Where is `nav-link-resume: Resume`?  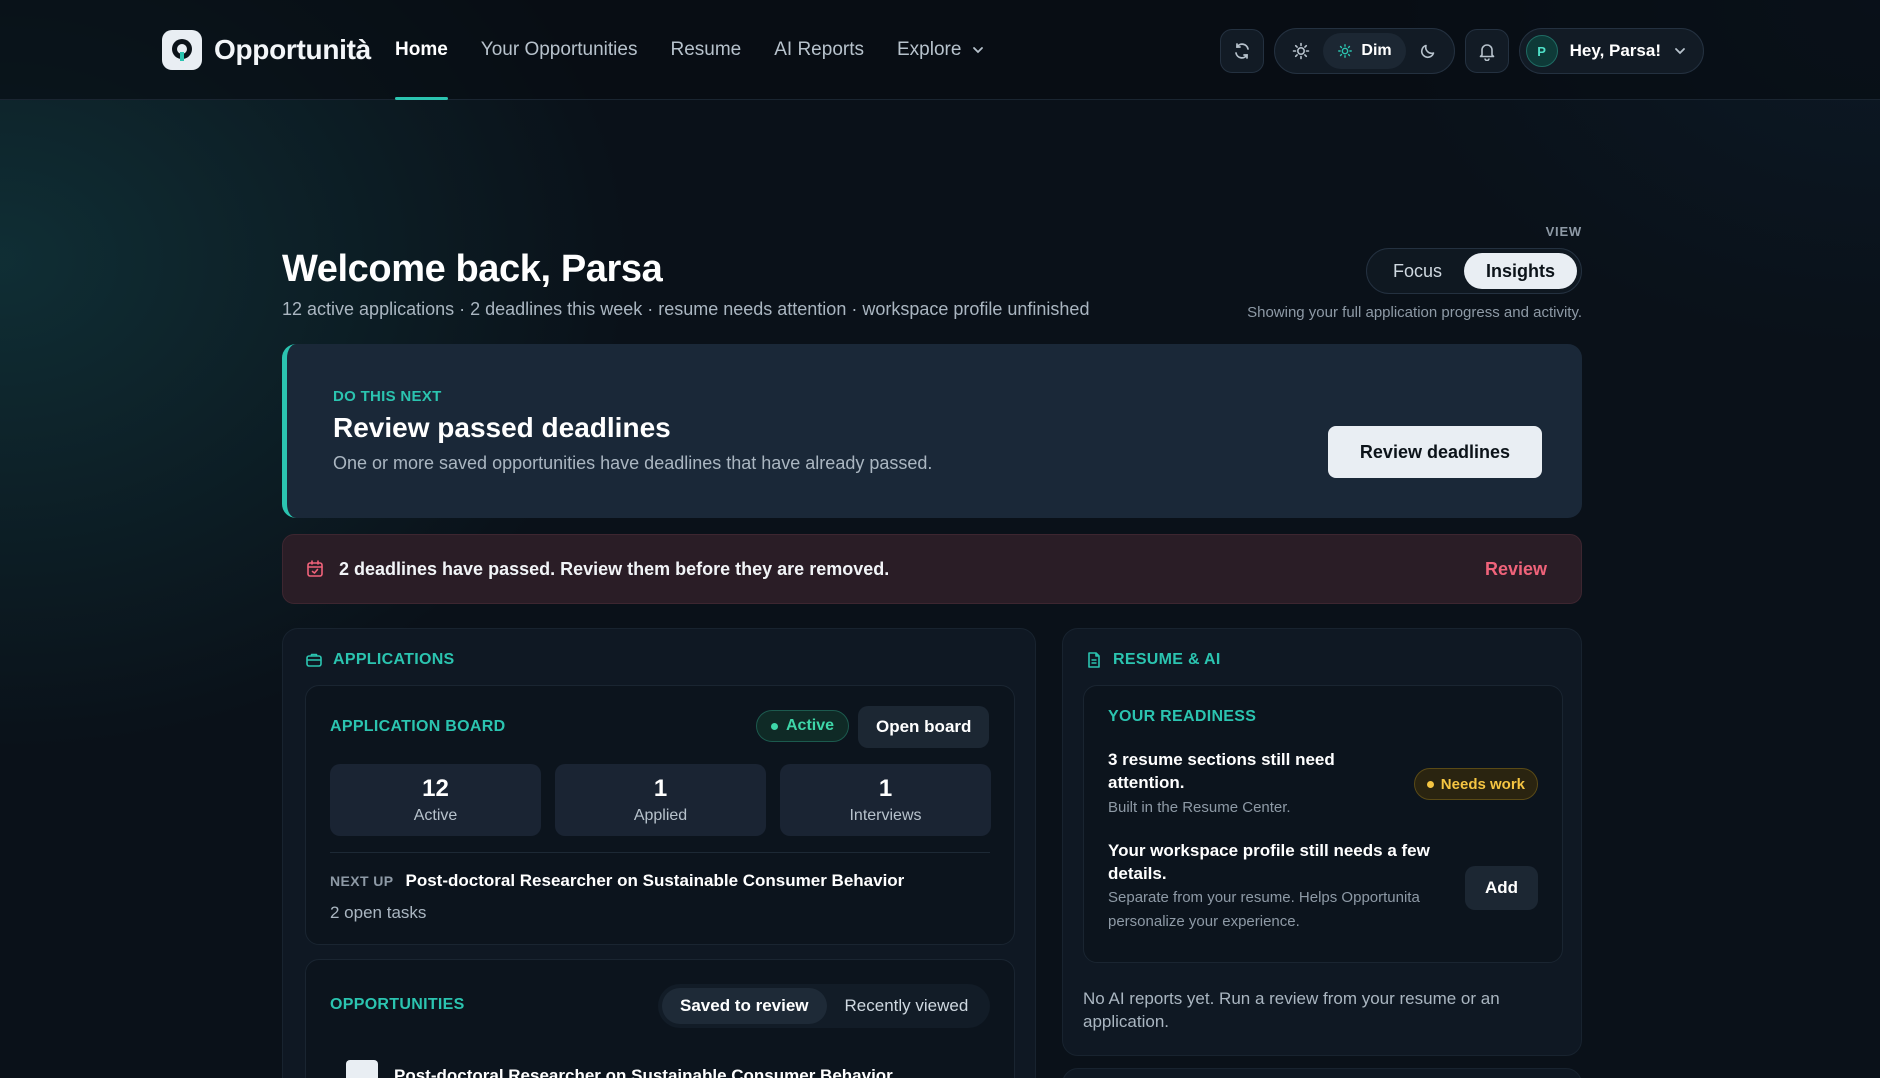 nav-link-resume: Resume is located at coordinates (705, 50).